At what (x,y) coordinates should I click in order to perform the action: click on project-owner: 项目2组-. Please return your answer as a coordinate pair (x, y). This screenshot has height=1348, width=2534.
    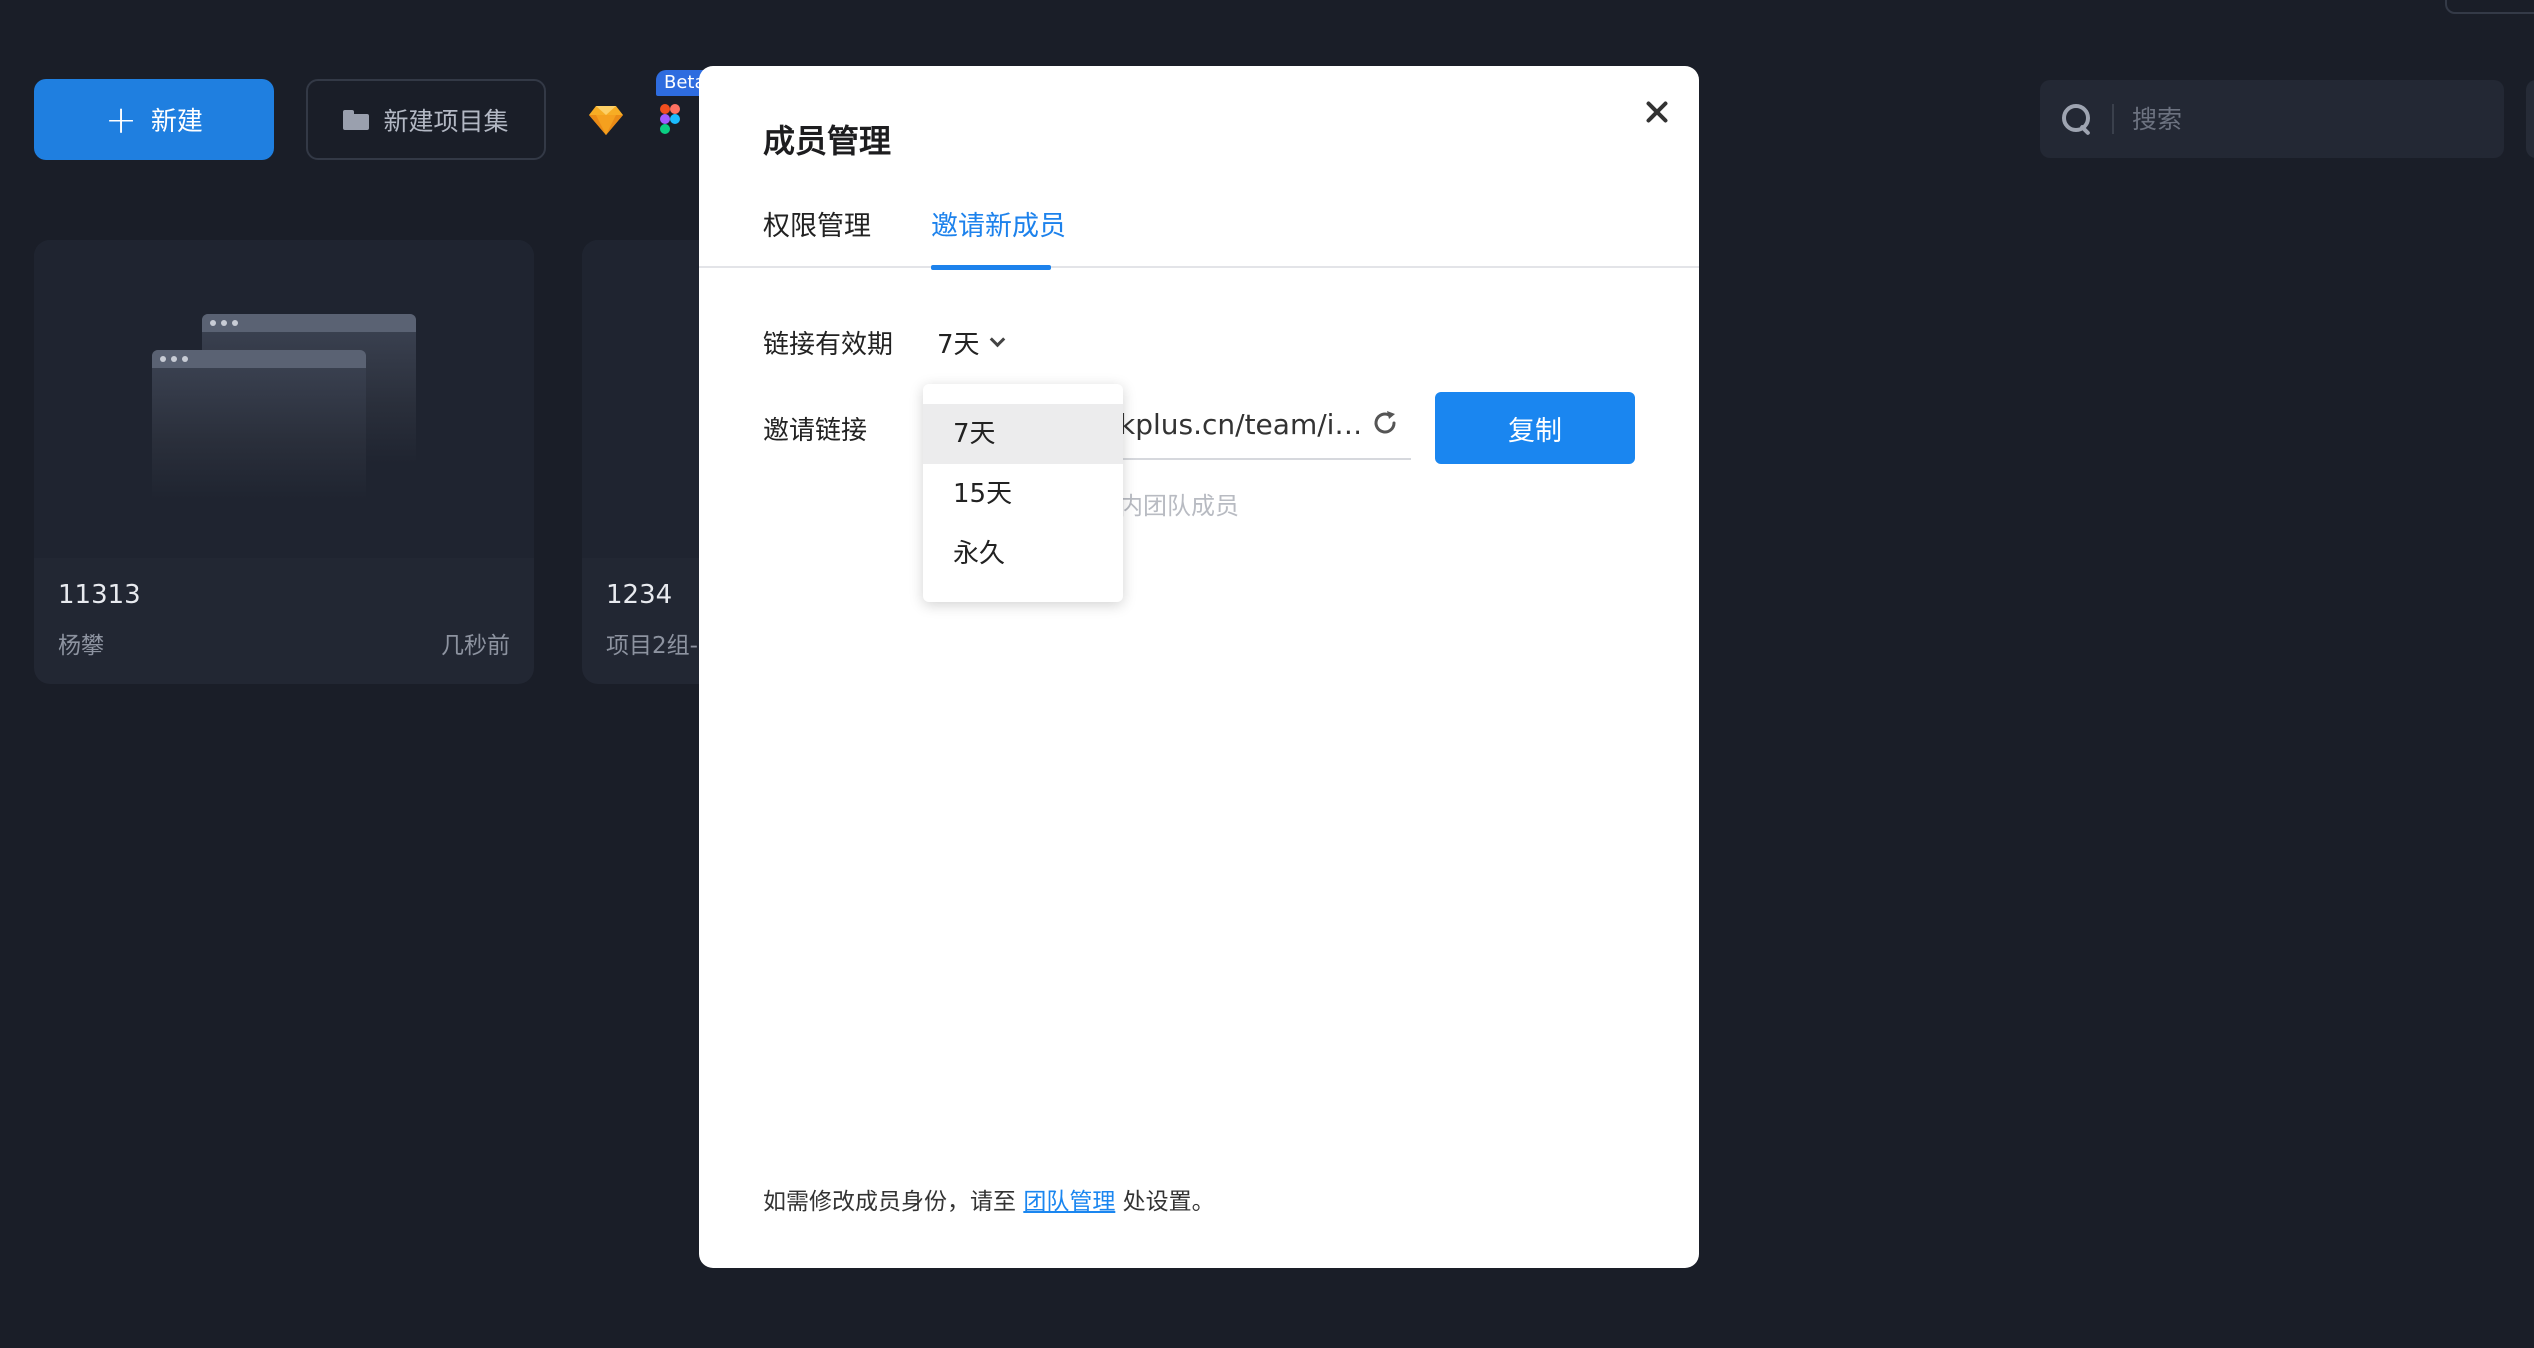
    Looking at the image, I should click on (652, 646).